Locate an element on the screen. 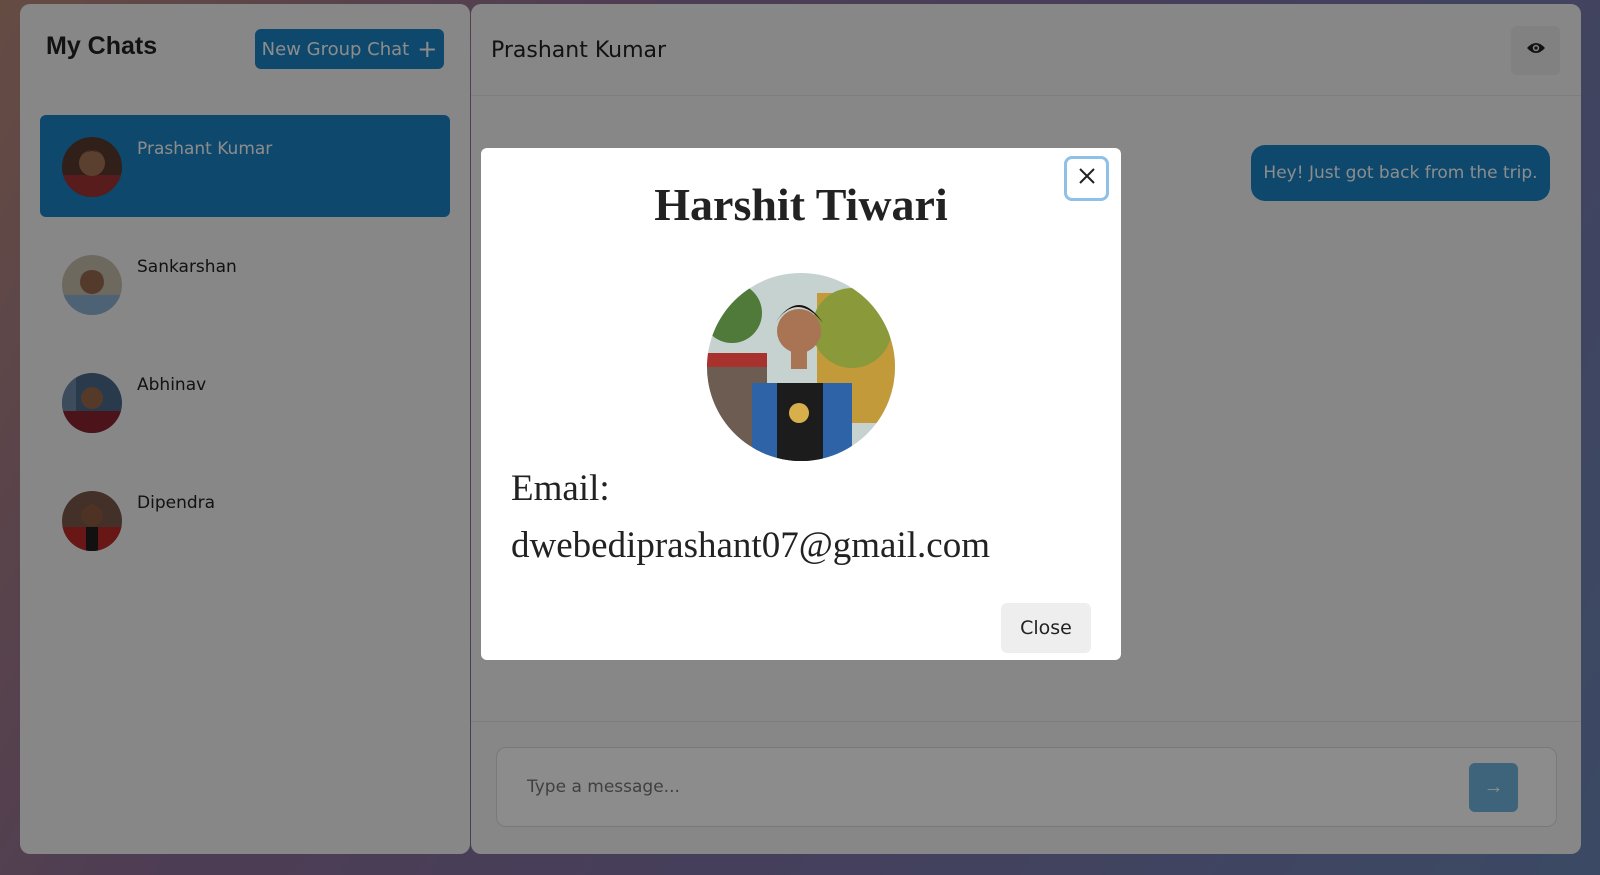  close-icon is located at coordinates (1087, 178).